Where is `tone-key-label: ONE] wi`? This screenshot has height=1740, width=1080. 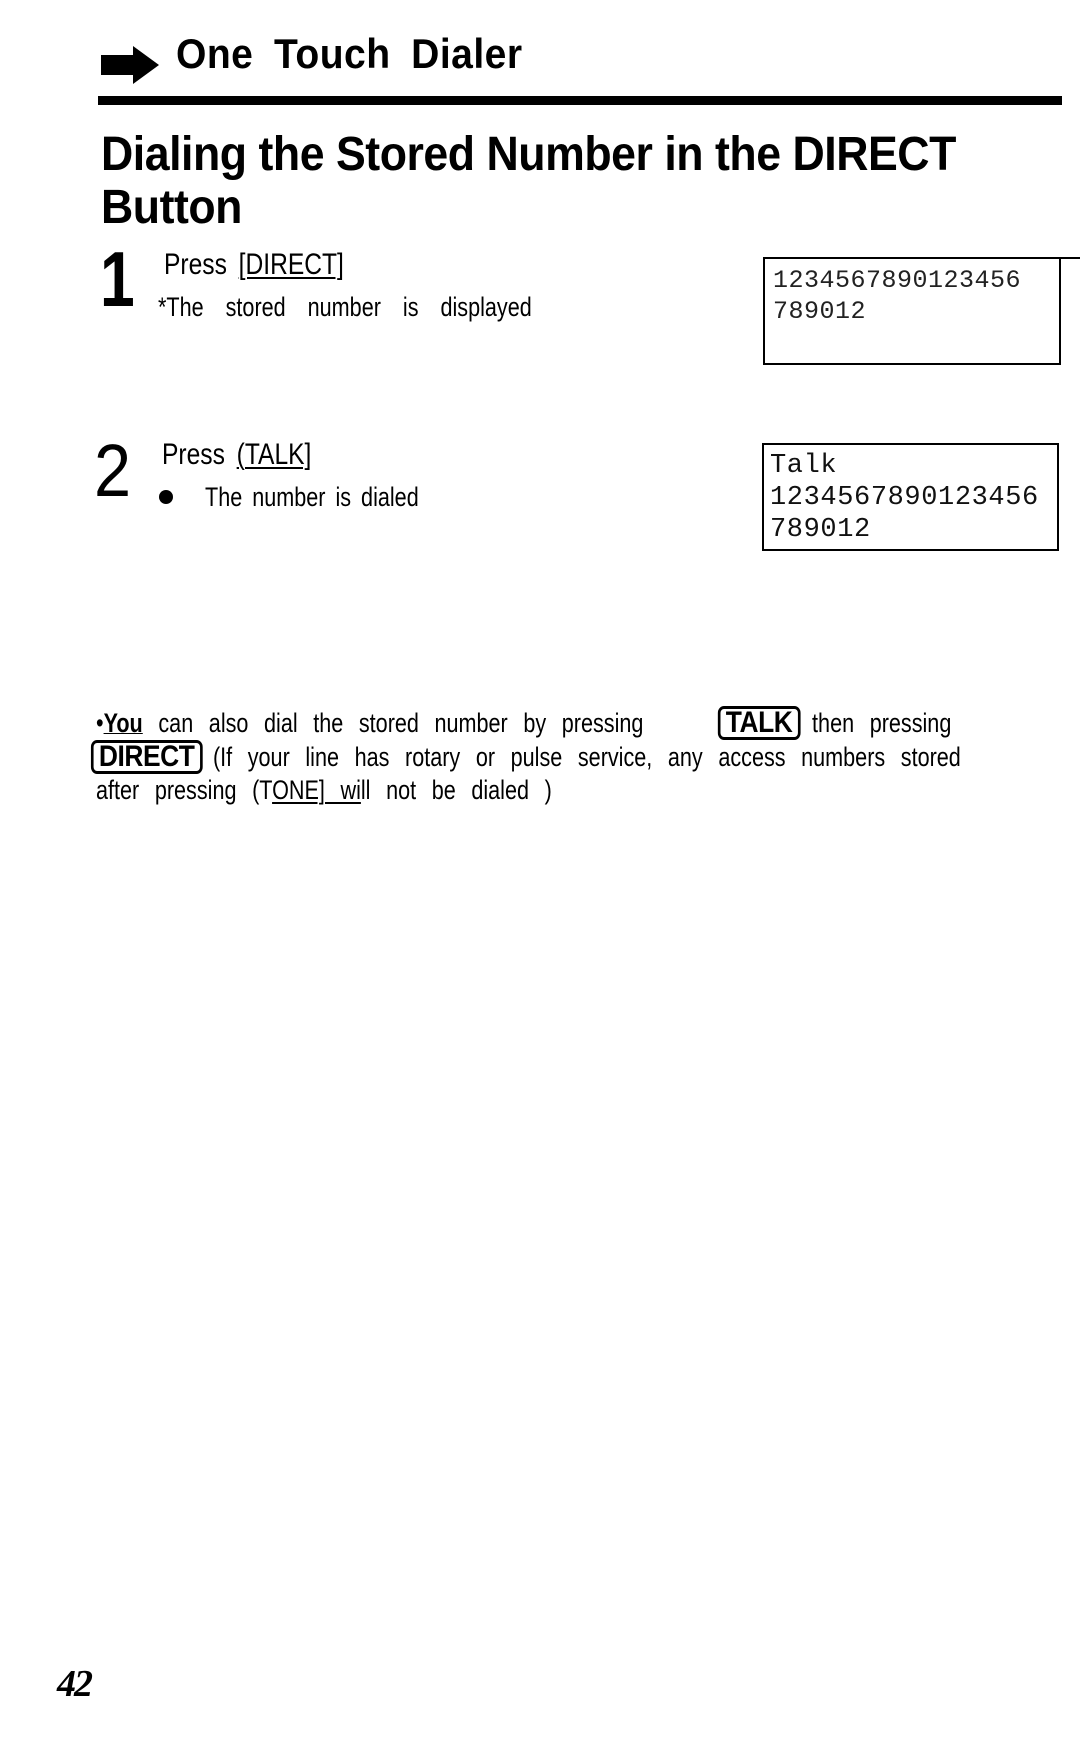 tone-key-label: ONE] wi is located at coordinates (316, 790).